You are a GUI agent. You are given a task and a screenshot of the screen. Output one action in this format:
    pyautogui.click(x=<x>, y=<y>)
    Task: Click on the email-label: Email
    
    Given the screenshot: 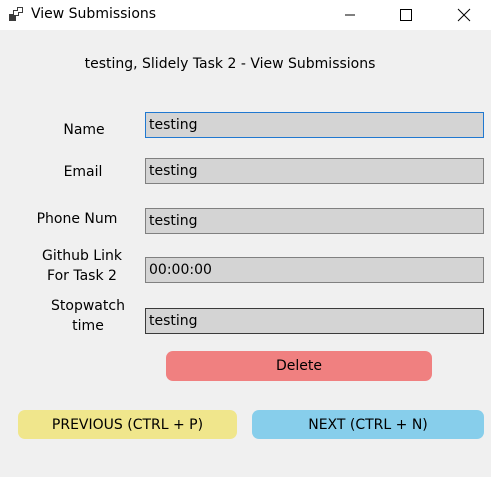 What is the action you would take?
    pyautogui.click(x=83, y=172)
    